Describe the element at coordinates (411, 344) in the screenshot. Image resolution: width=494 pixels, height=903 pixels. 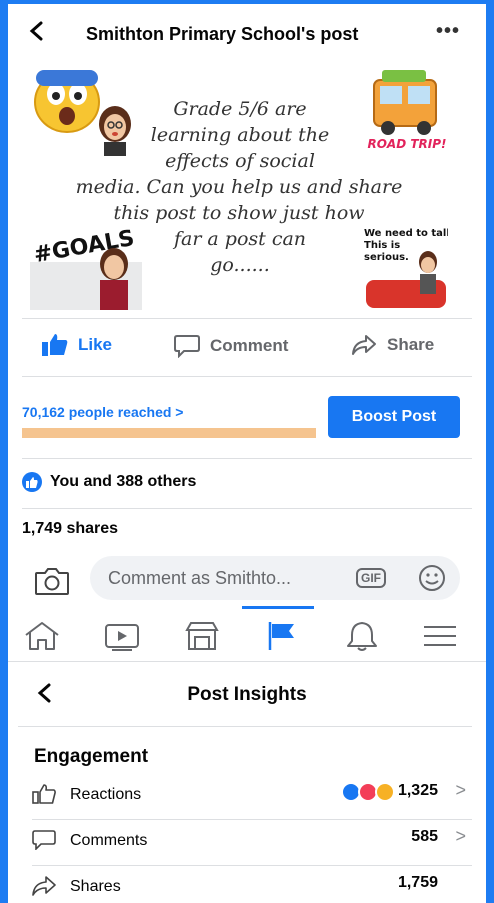
I see `share-label: Share` at that location.